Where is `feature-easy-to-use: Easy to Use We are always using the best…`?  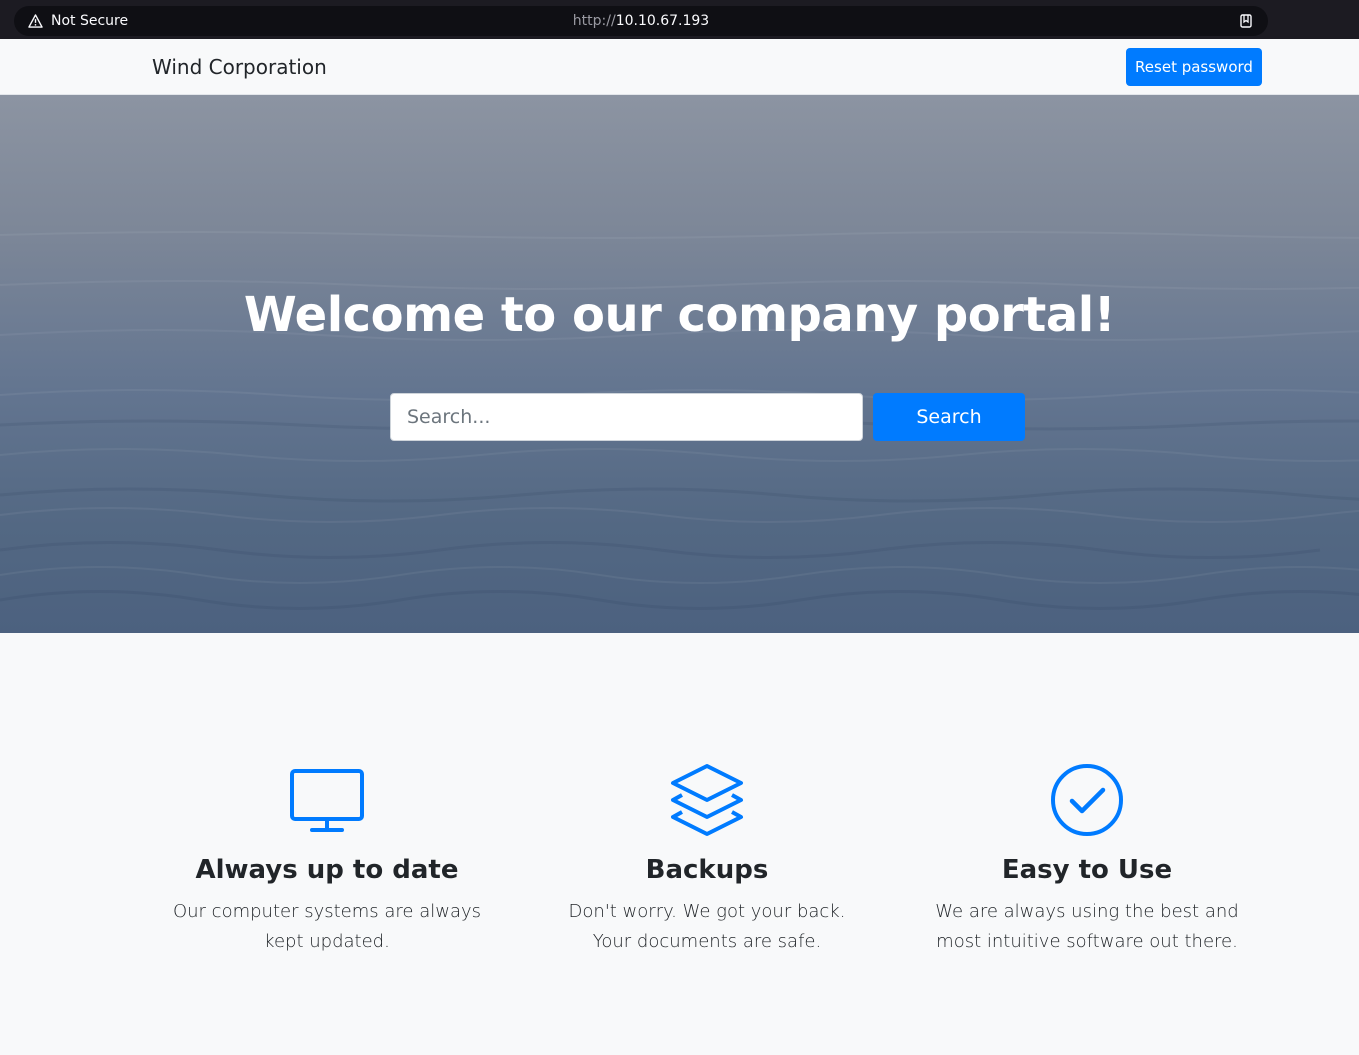
feature-easy-to-use: Easy to Use We are always using the best… is located at coordinates (1087, 860).